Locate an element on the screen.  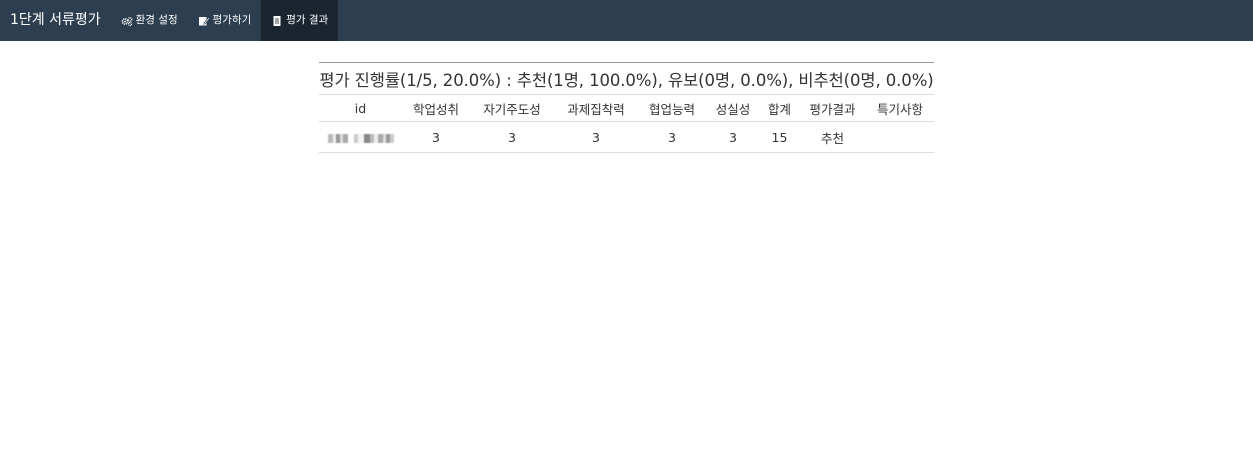
cell-notes is located at coordinates (900, 137).